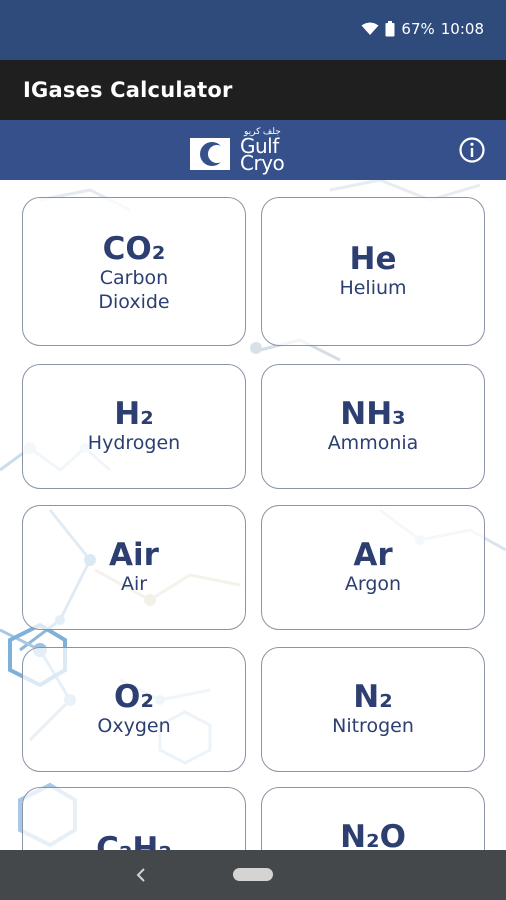 This screenshot has height=900, width=506. Describe the element at coordinates (141, 875) in the screenshot. I see `back-icon` at that location.